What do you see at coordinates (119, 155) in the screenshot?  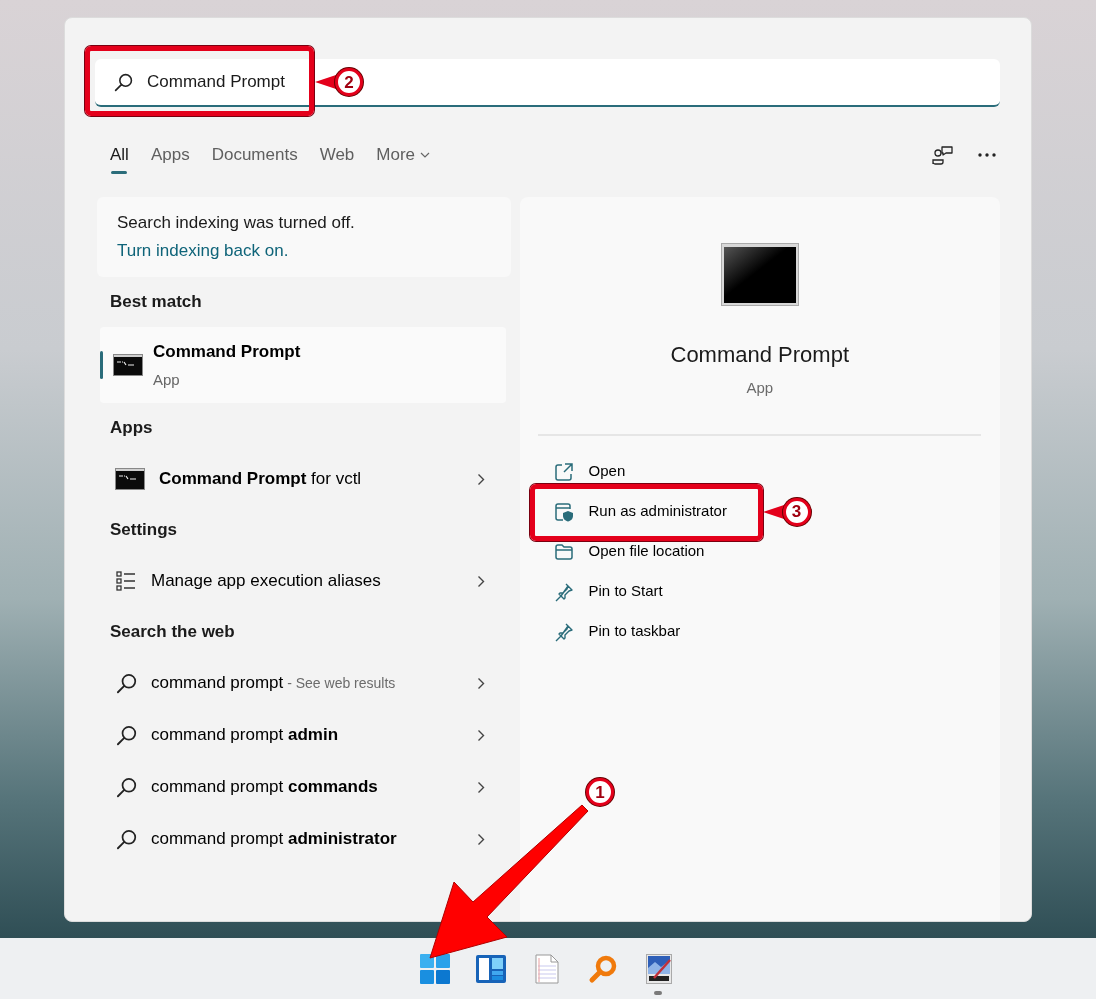 I see `filter-tab: All` at bounding box center [119, 155].